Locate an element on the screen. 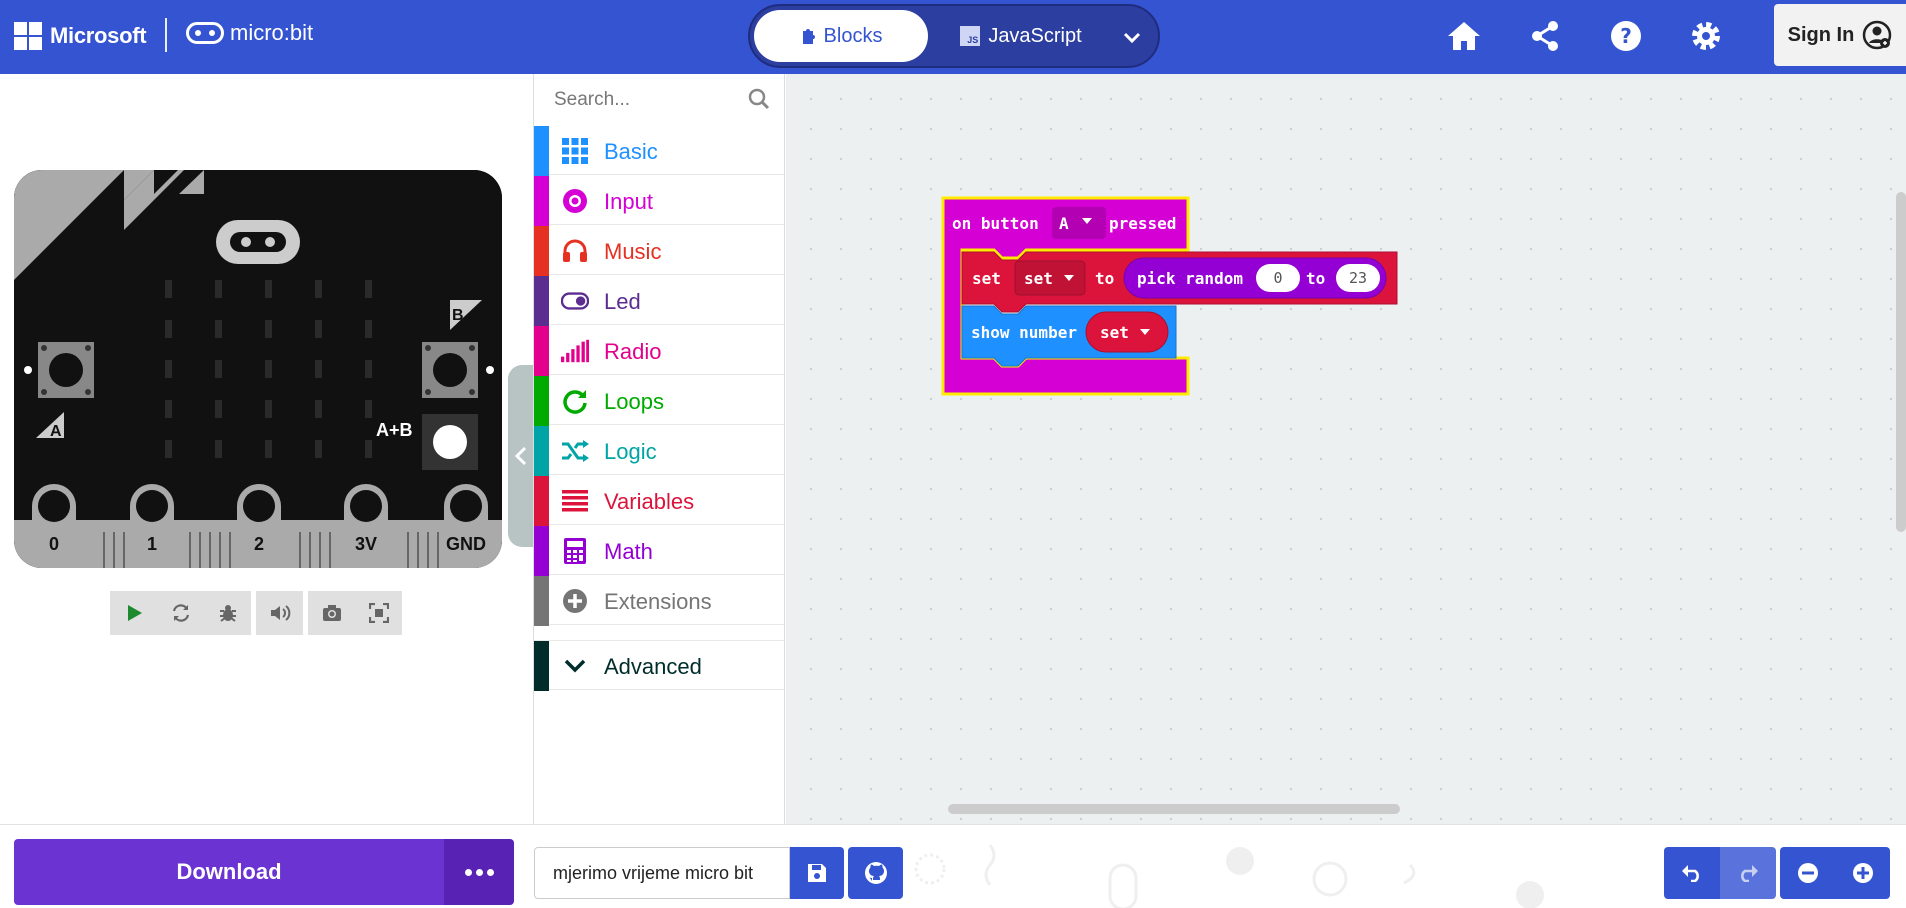  editor-toggle: Blocks JS JavaScript is located at coordinates (954, 36).